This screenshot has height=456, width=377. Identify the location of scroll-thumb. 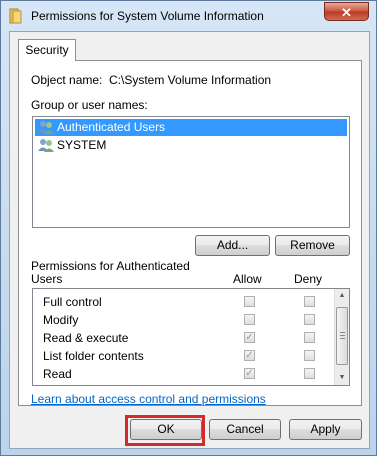
(342, 336).